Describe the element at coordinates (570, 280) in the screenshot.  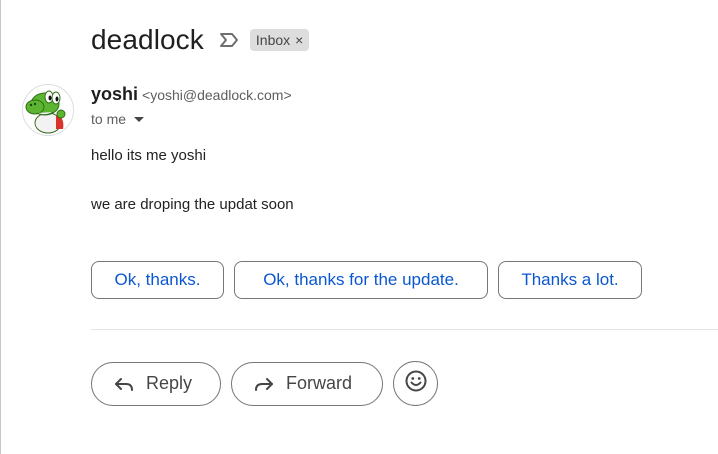
I see `smart-reply-button: Thanks a lot.` at that location.